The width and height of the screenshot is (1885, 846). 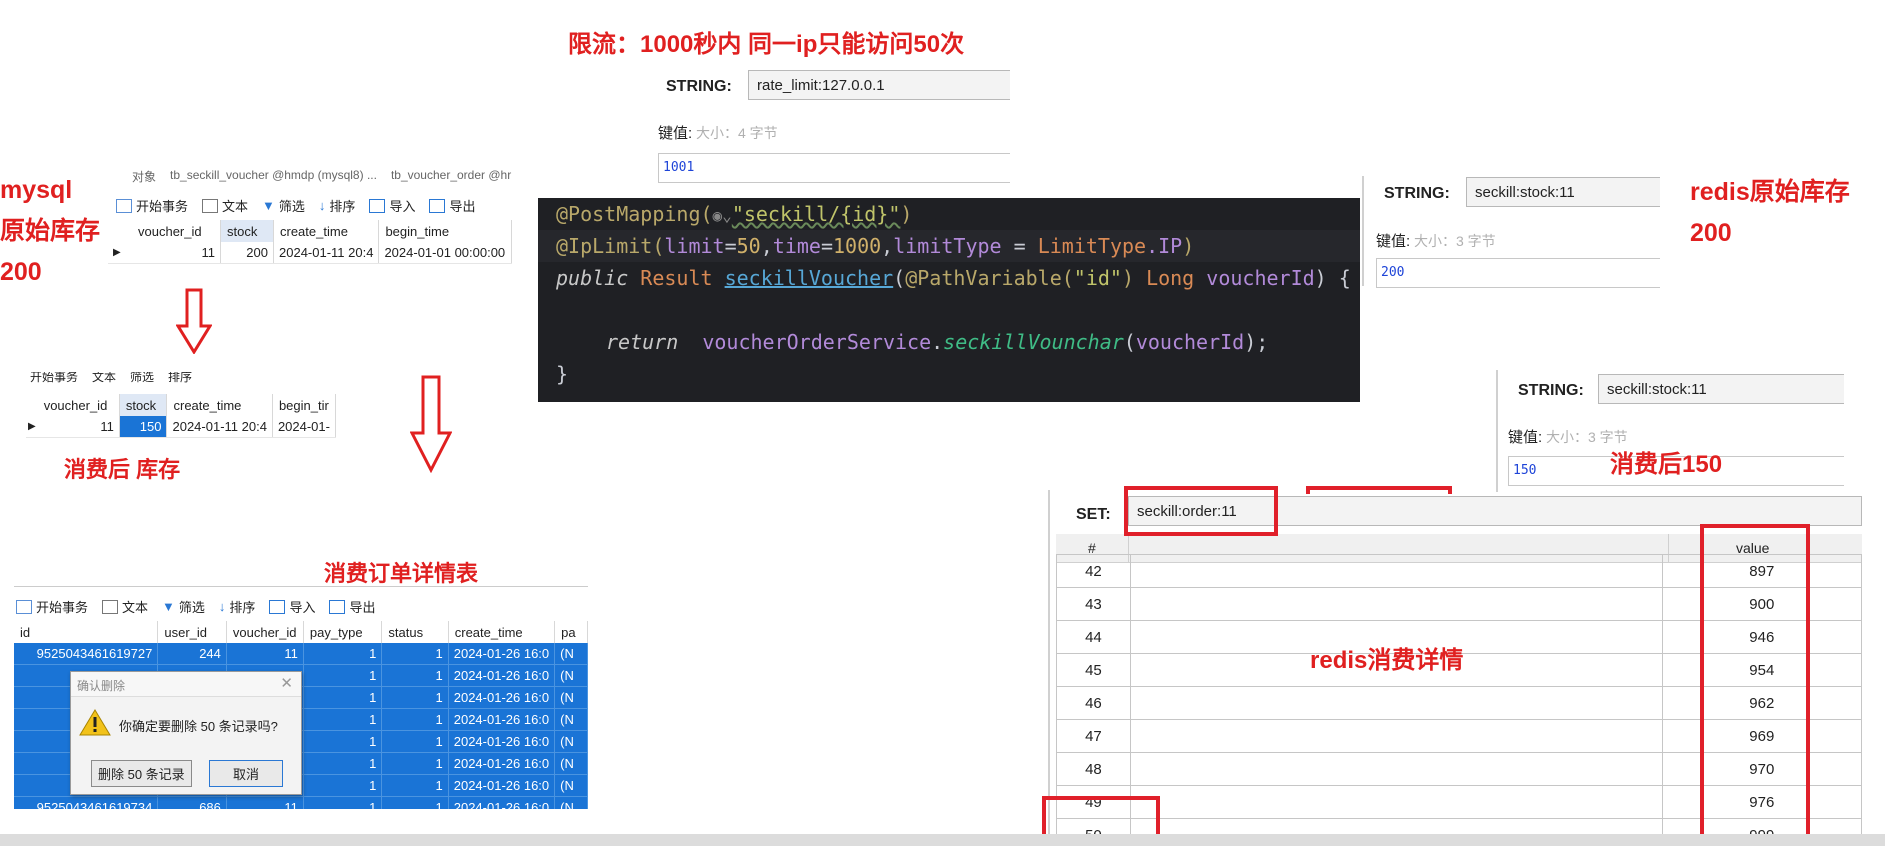 What do you see at coordinates (86, 802) in the screenshot?
I see `table-cell: 9525043461619734` at bounding box center [86, 802].